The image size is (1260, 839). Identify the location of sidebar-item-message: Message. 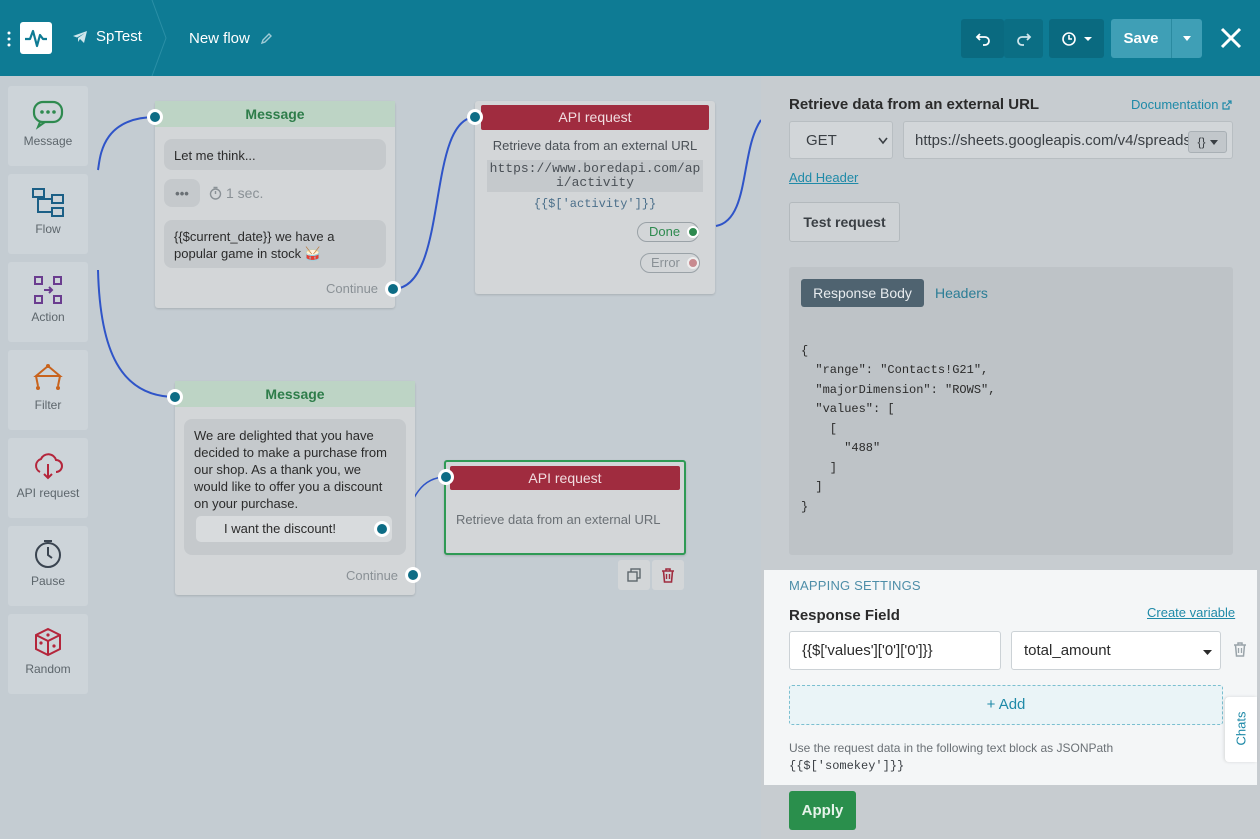
(48, 126).